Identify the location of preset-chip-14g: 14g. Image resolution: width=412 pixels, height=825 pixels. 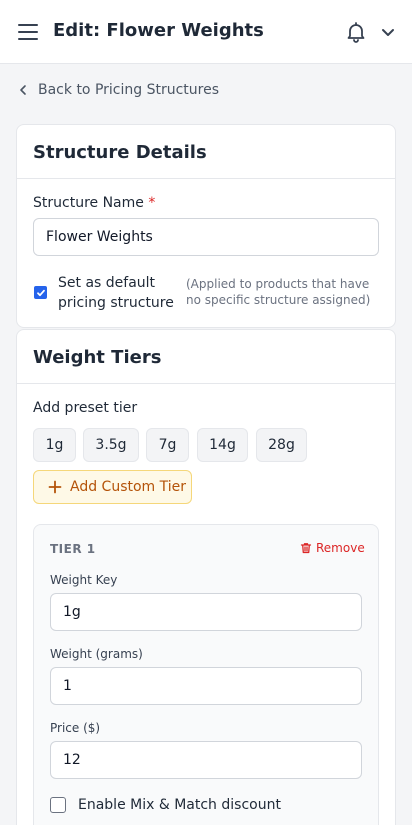
(222, 445).